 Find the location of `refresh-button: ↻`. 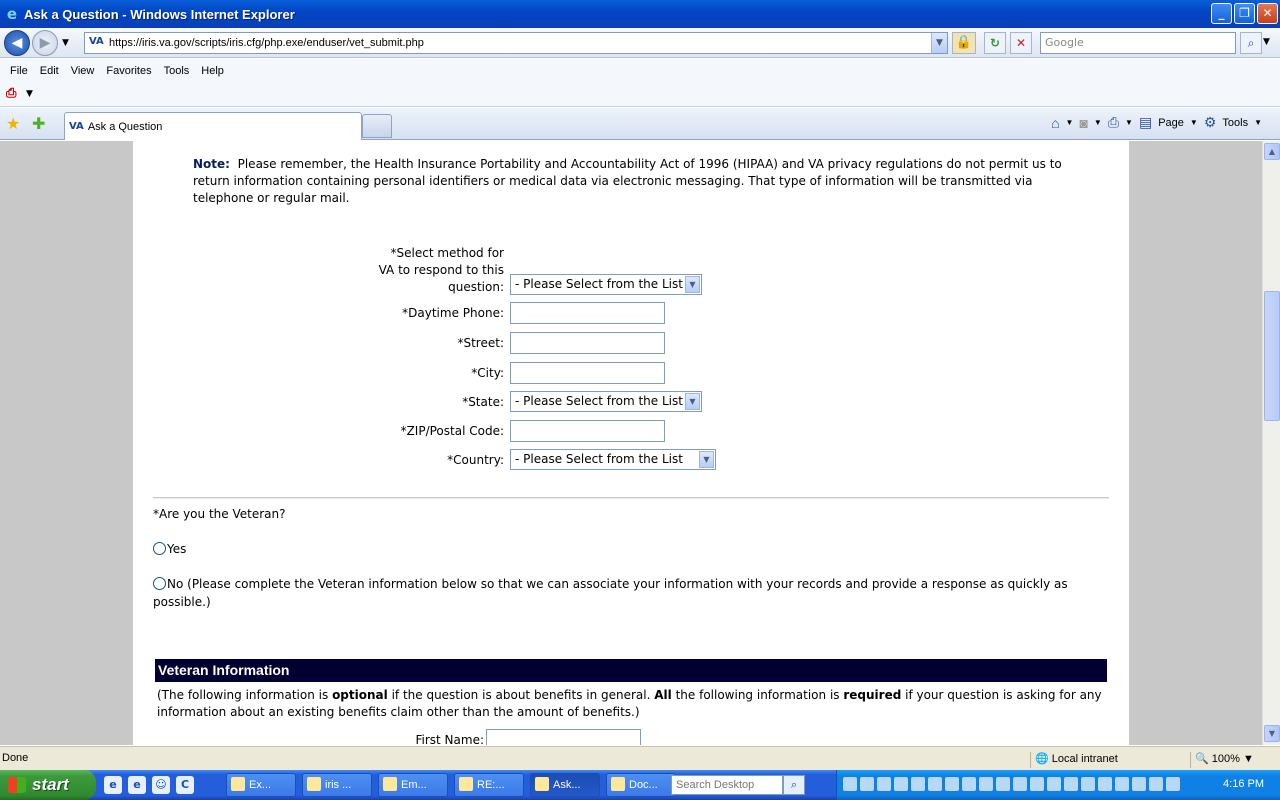

refresh-button: ↻ is located at coordinates (995, 43).